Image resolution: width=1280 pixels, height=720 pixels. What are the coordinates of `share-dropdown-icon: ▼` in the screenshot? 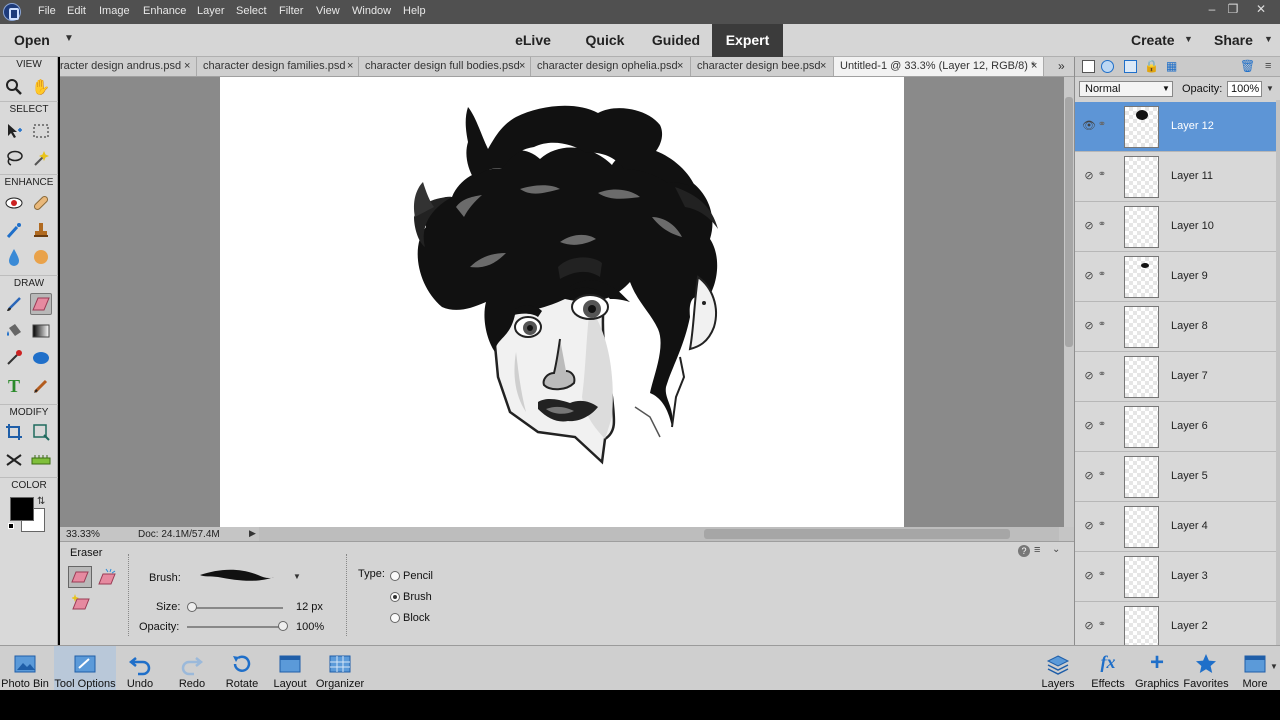 It's located at (1268, 39).